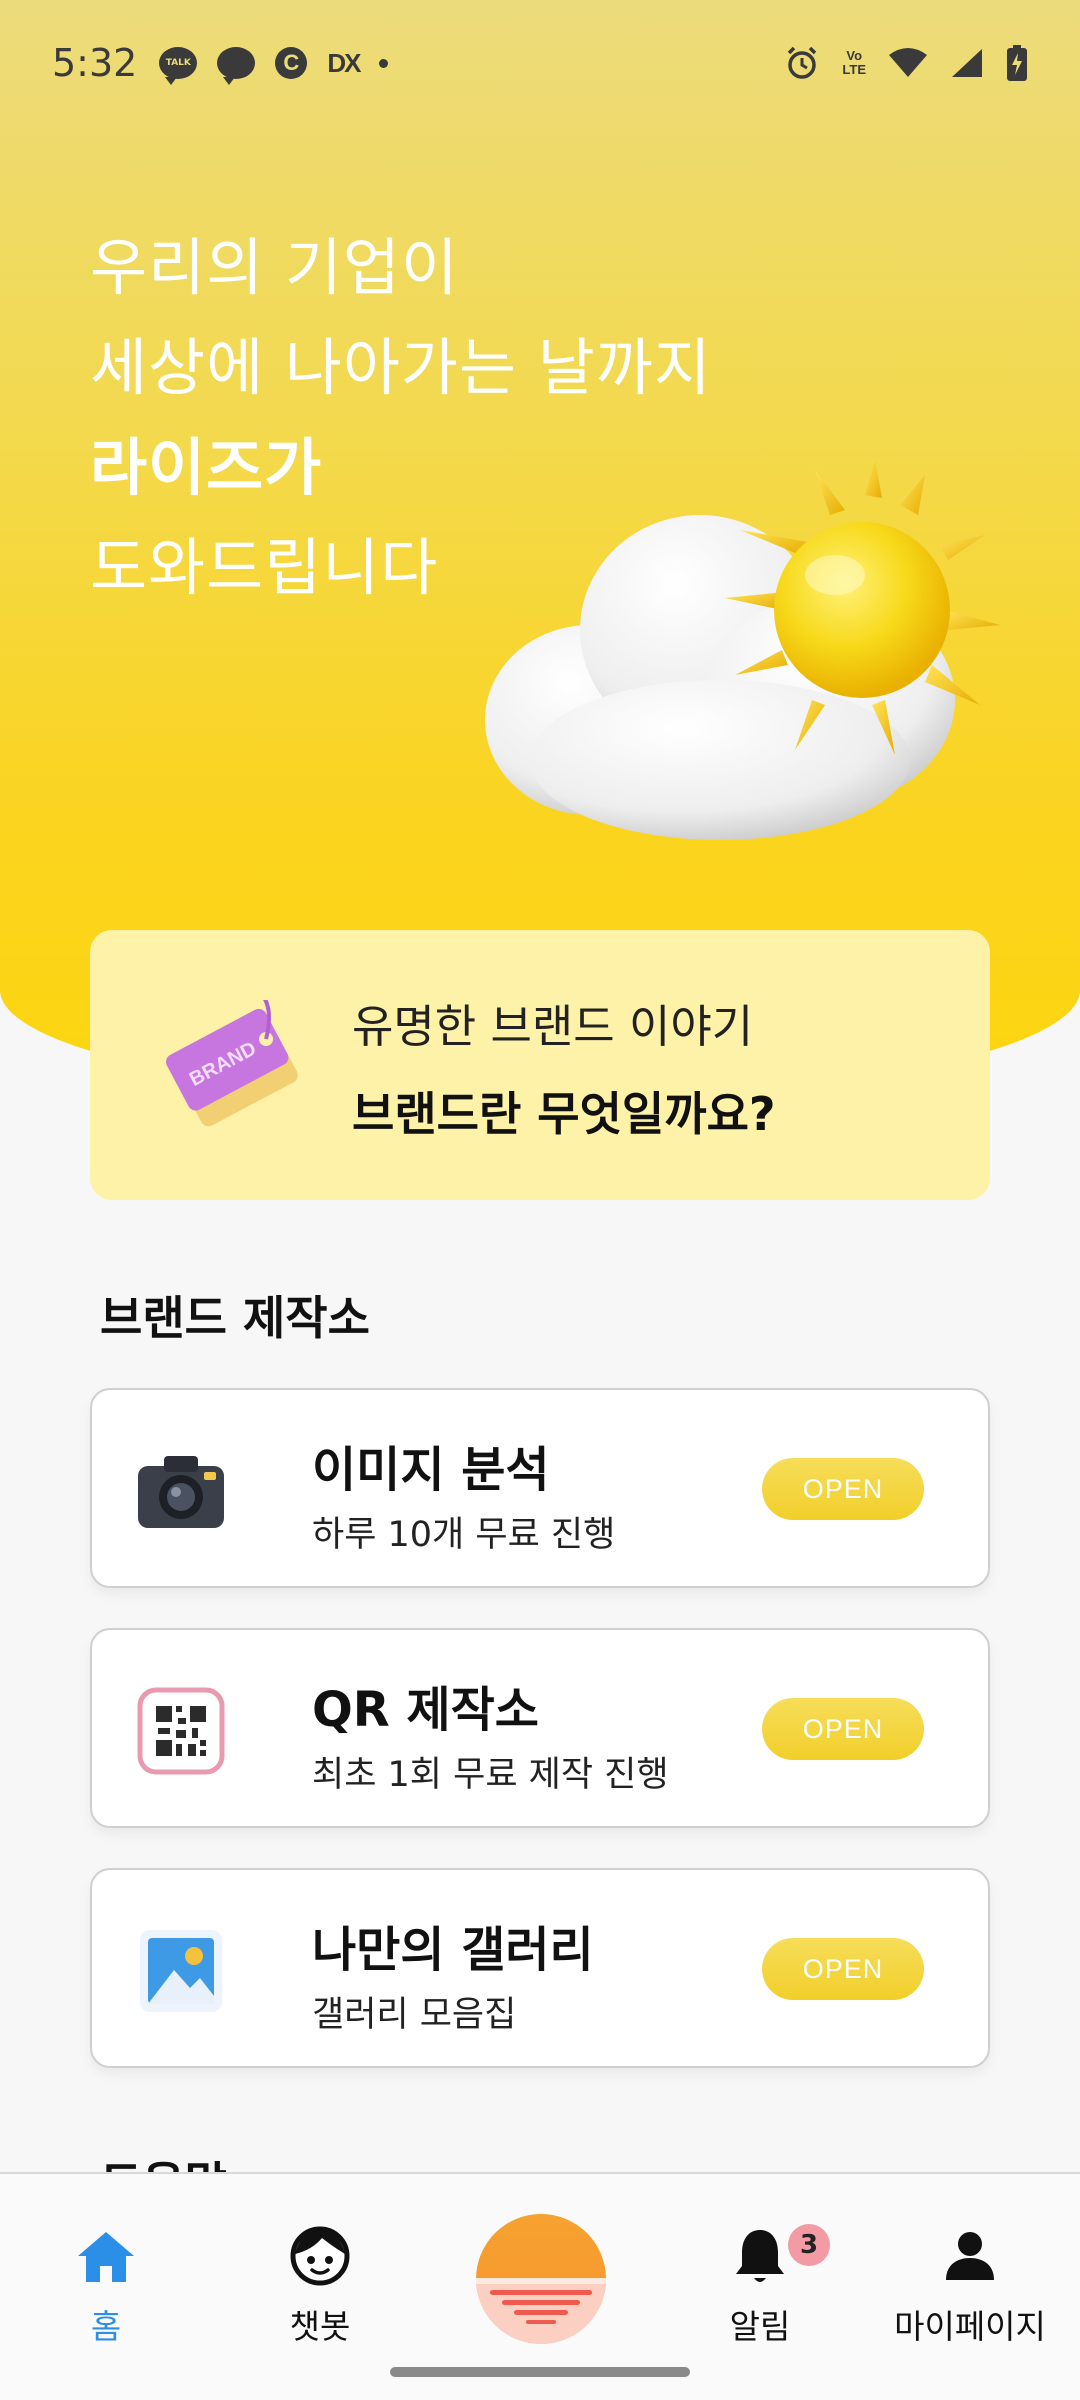 This screenshot has height=2400, width=1080. What do you see at coordinates (95, 63) in the screenshot?
I see `status-time: 5:32` at bounding box center [95, 63].